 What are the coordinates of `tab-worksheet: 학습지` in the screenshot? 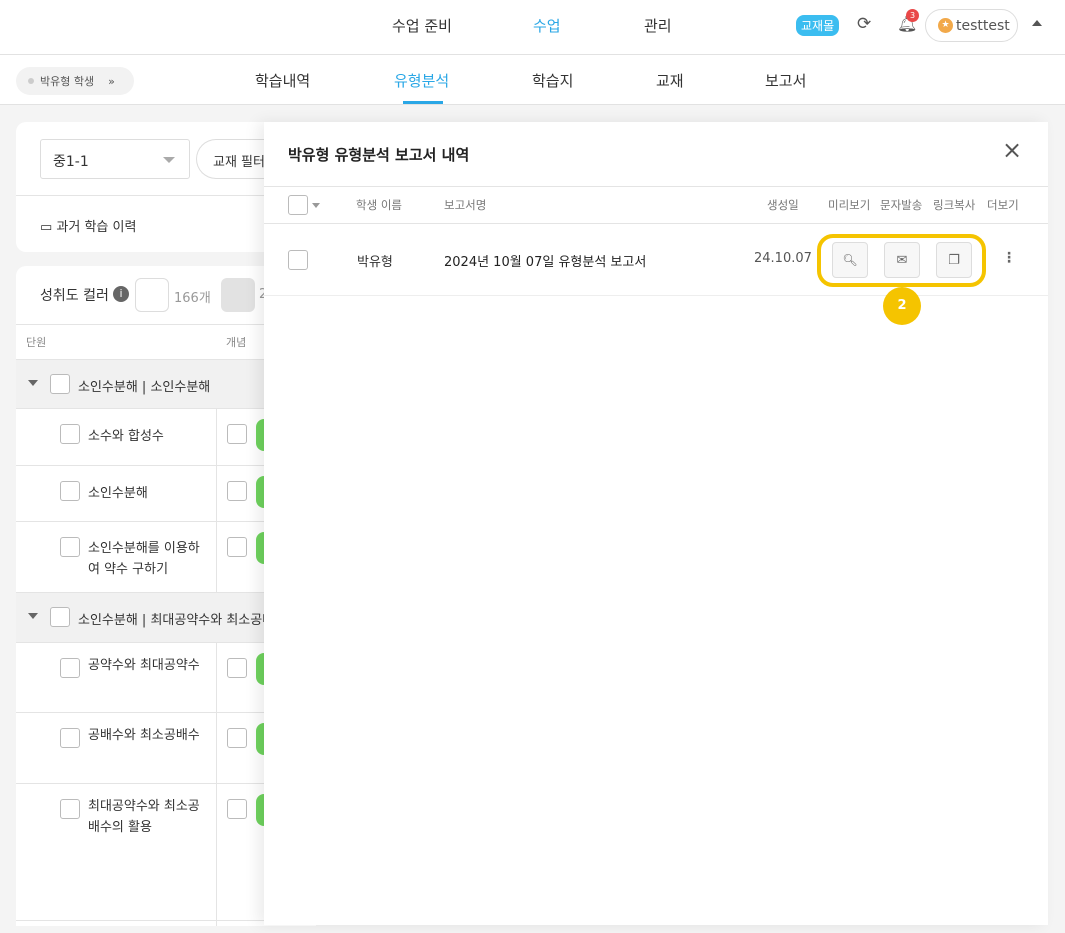 It's located at (552, 80).